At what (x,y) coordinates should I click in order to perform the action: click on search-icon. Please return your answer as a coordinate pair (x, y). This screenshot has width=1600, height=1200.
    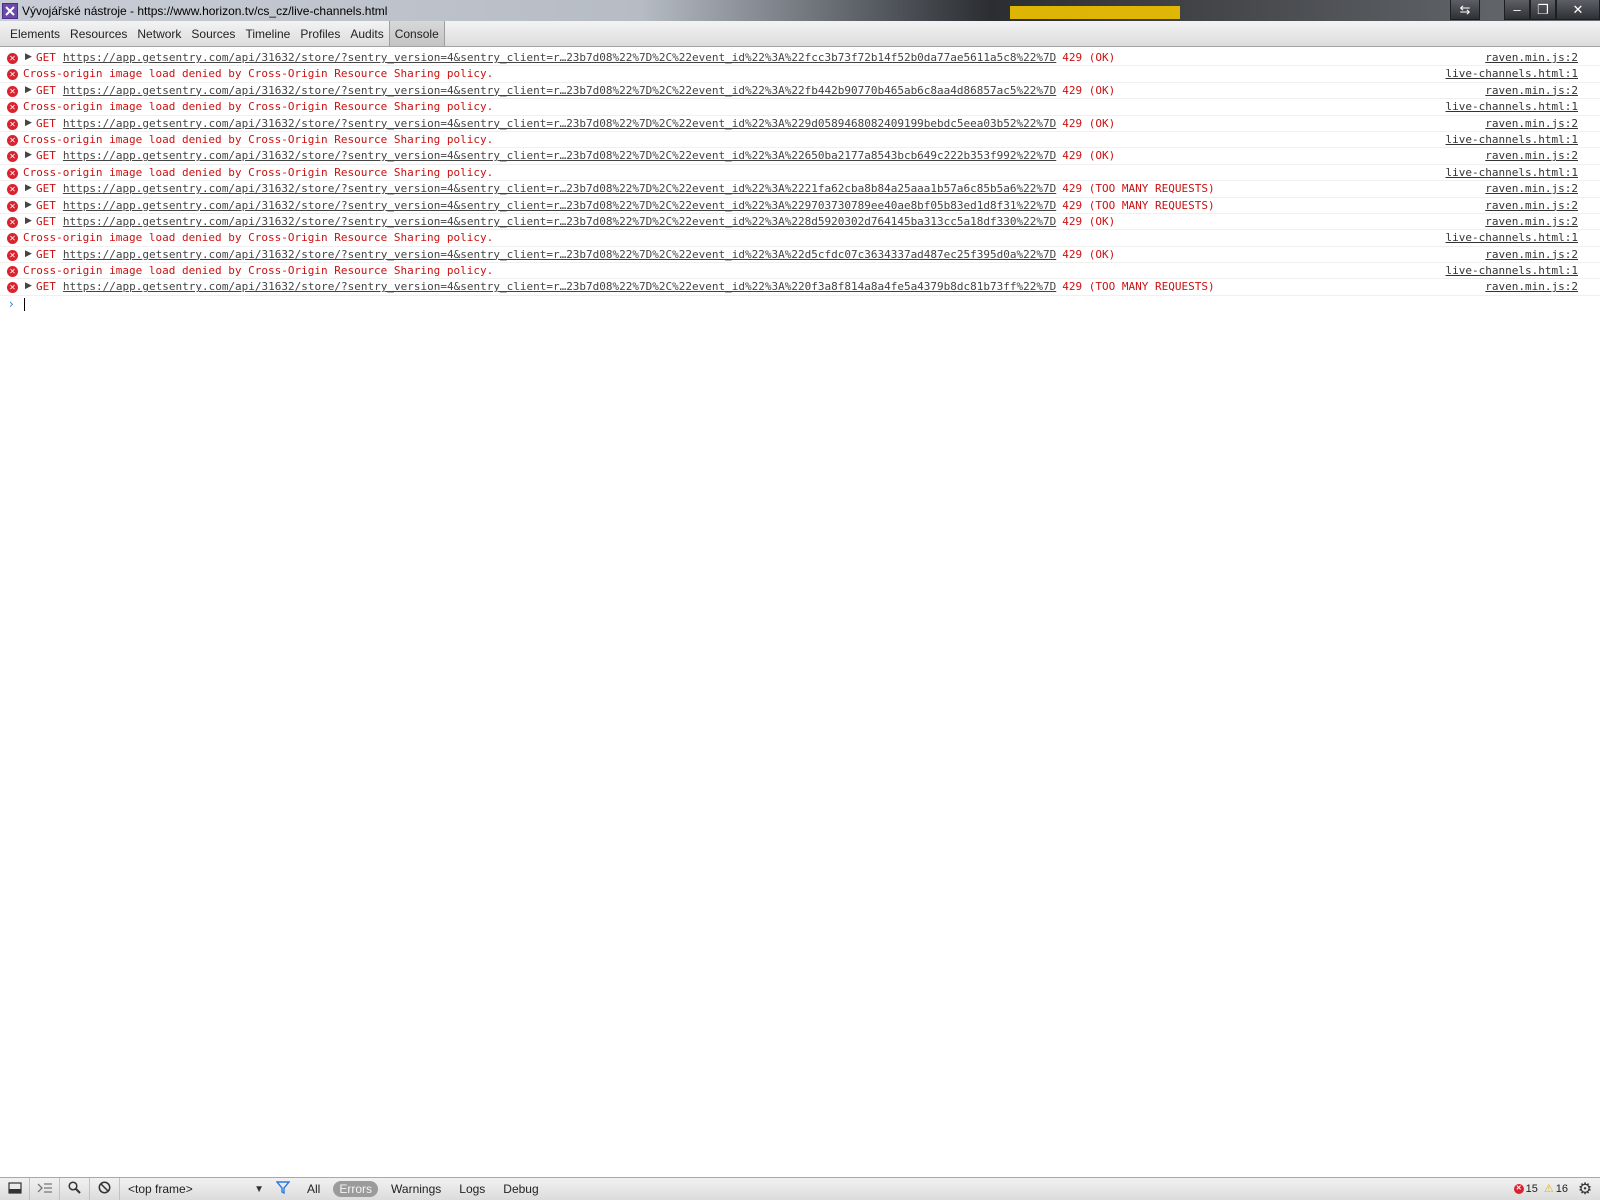
    Looking at the image, I should click on (74, 1189).